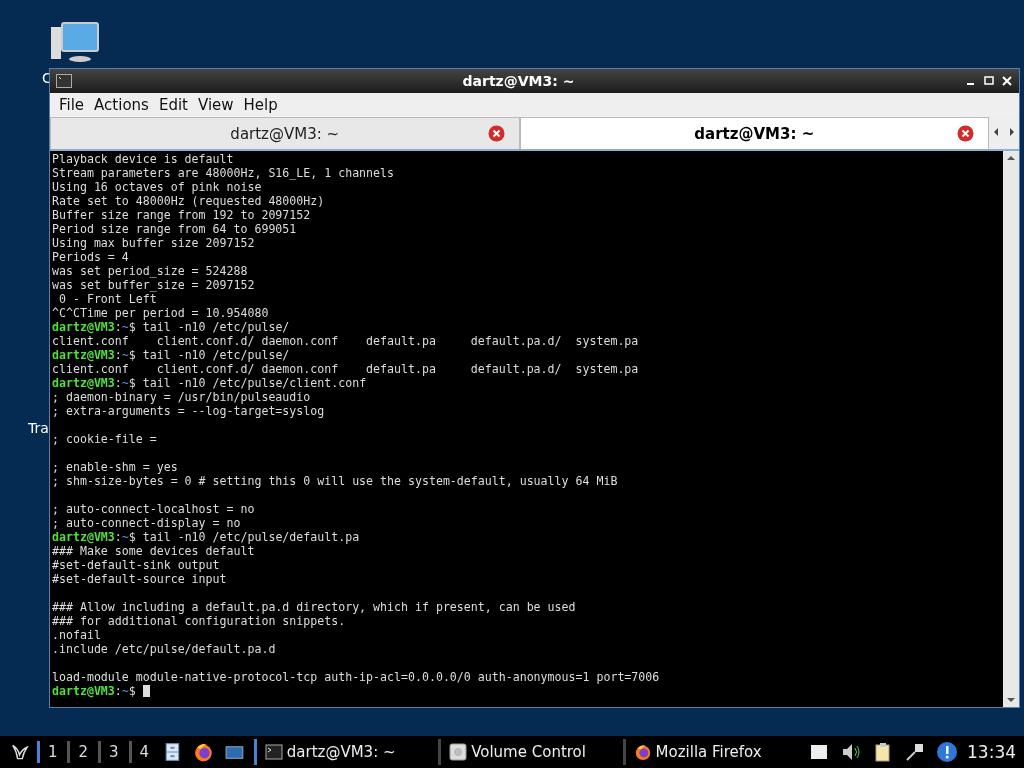 The image size is (1024, 768). What do you see at coordinates (75, 43) in the screenshot?
I see `computer-icon` at bounding box center [75, 43].